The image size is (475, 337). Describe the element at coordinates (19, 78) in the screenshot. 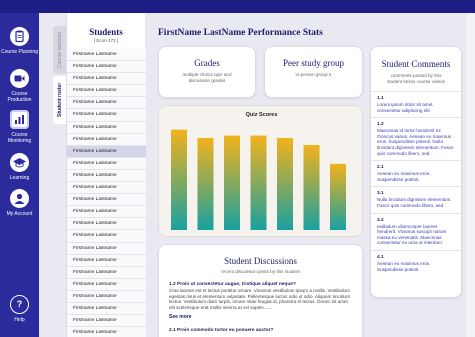

I see `video-icon` at that location.